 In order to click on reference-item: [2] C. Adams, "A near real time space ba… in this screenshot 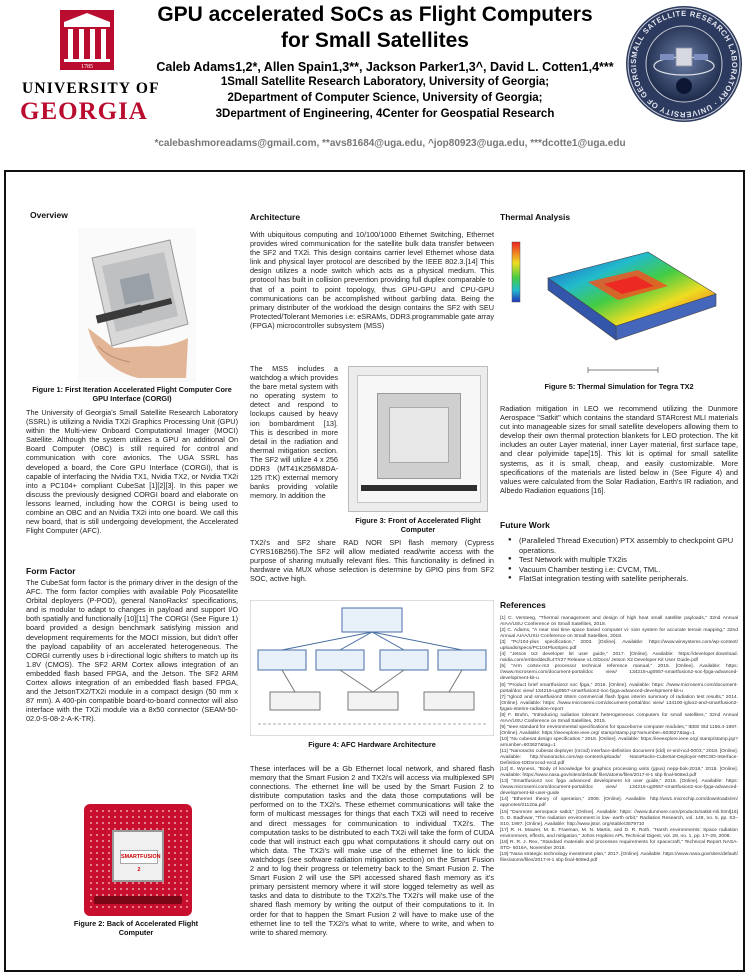, I will do `click(619, 634)`.